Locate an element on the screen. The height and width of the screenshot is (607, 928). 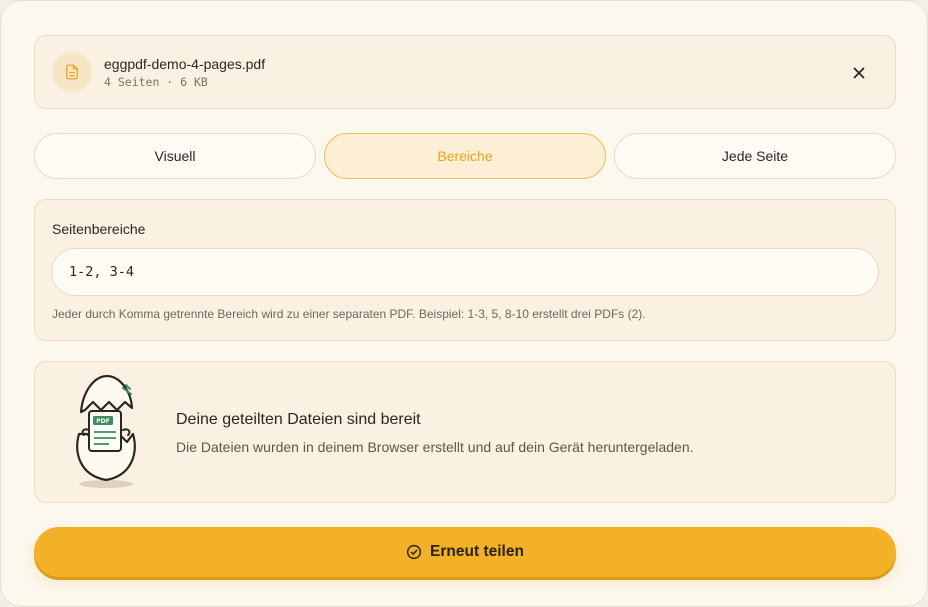
close-icon is located at coordinates (859, 73).